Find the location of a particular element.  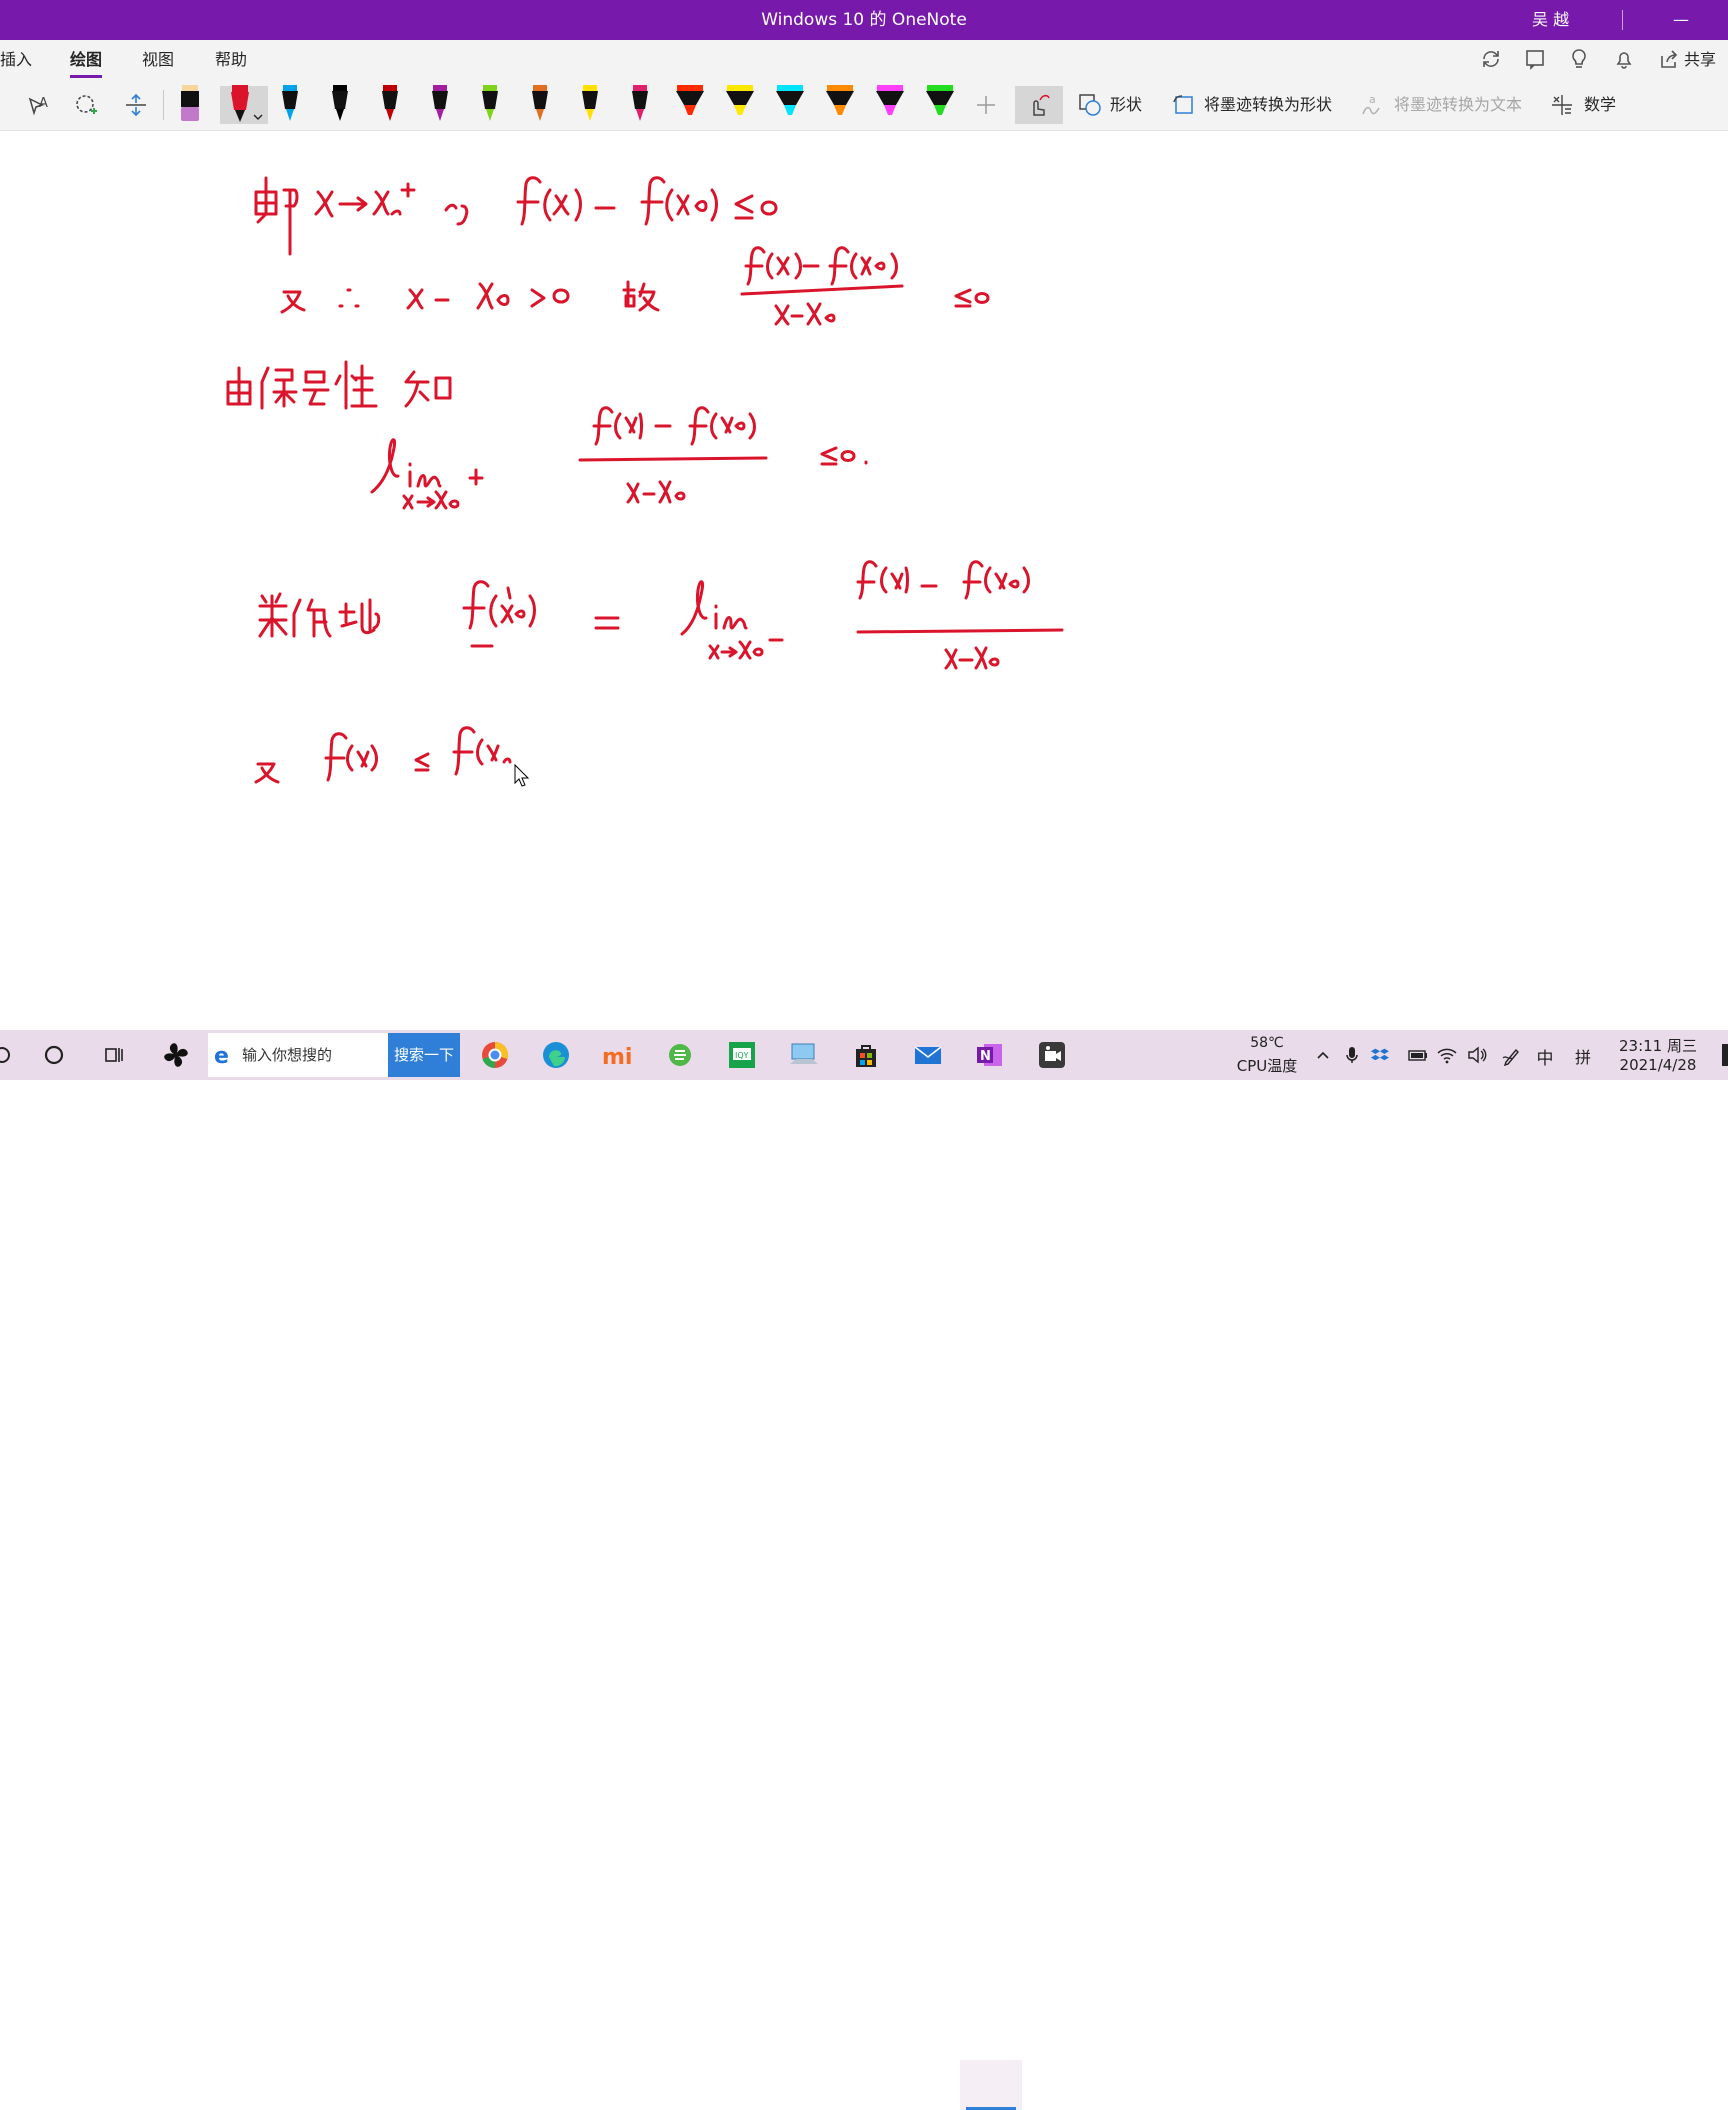

window-title: Windows 10 的 OneNote is located at coordinates (864, 20).